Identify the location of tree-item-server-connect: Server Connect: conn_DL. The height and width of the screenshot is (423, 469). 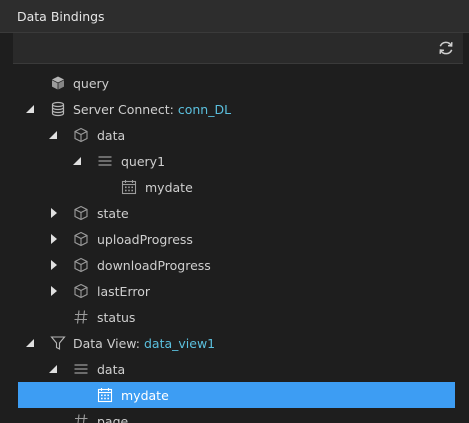
(238, 109).